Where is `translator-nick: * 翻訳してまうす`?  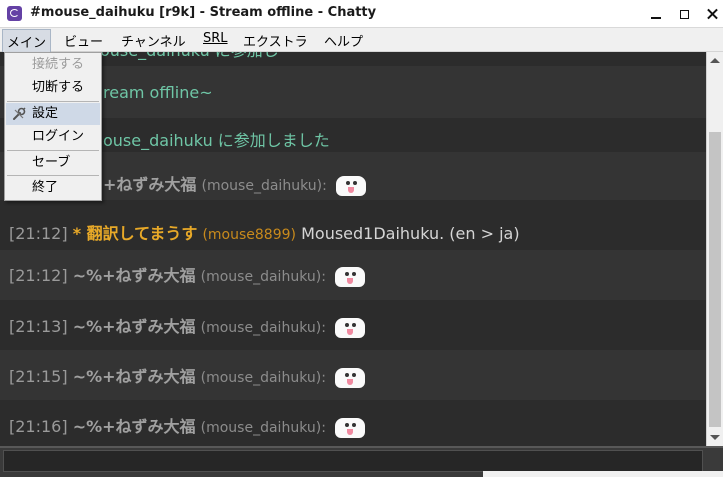
translator-nick: * 翻訳してまうす is located at coordinates (135, 233).